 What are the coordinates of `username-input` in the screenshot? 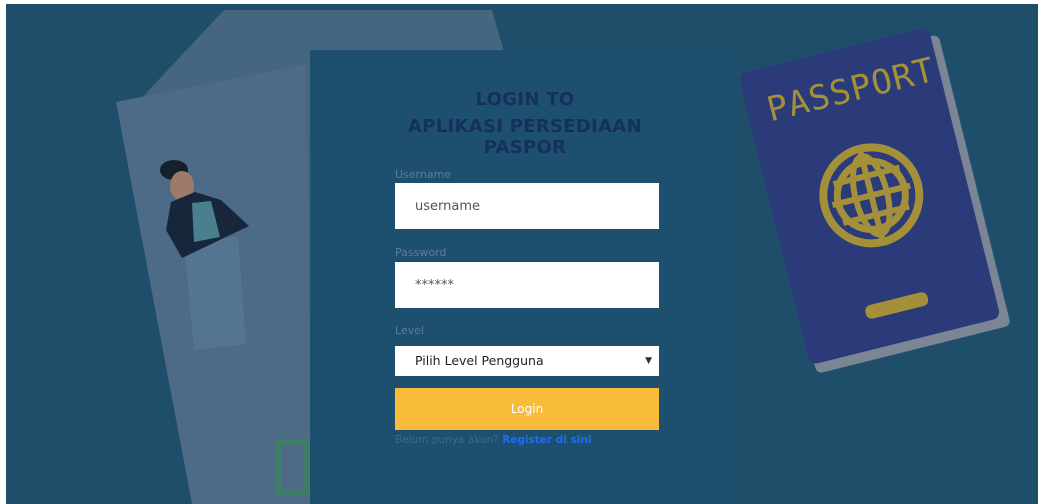 It's located at (527, 206).